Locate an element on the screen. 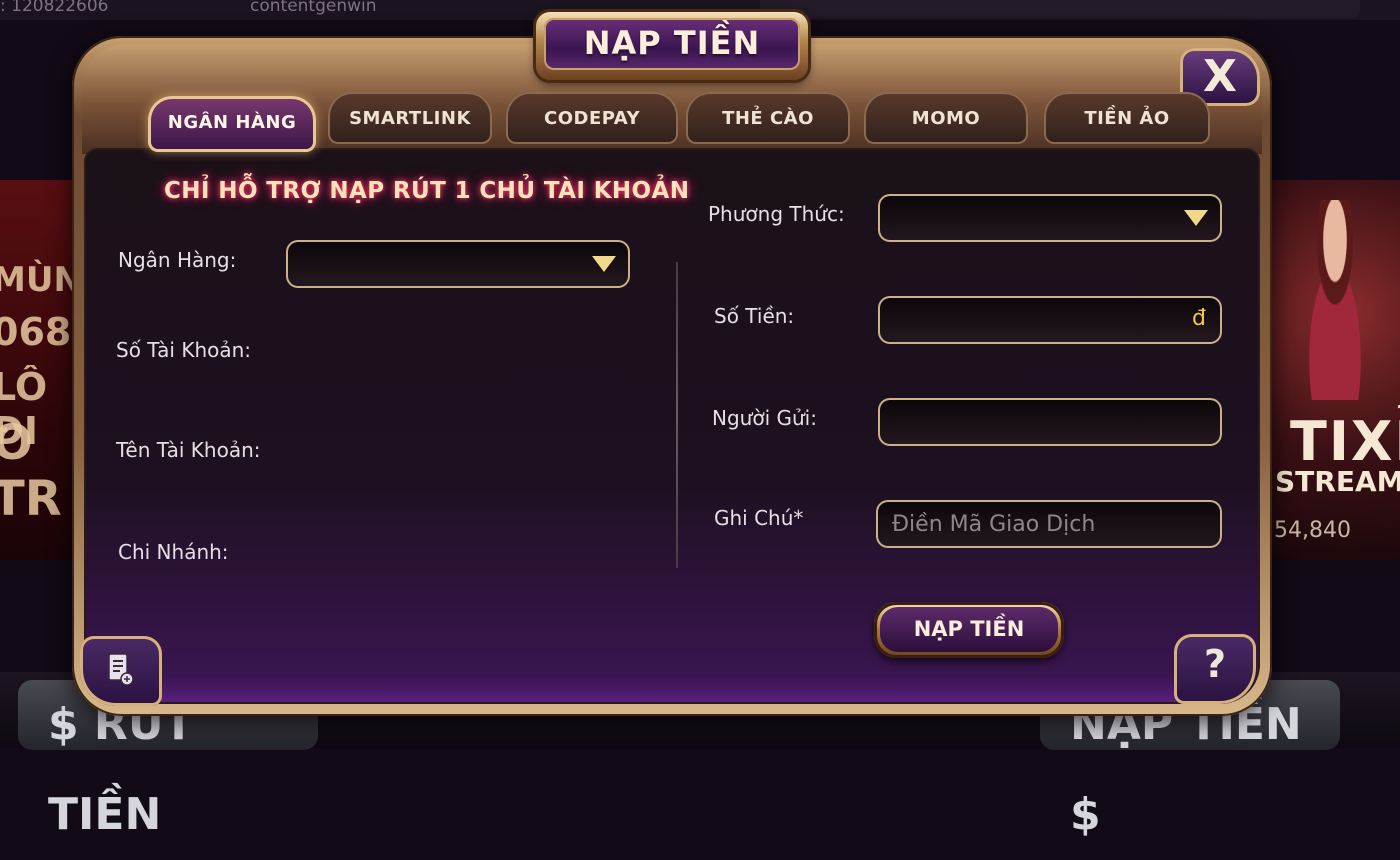  right-promo-banner: TIXỈU STREAM 54,840 is located at coordinates (1335, 370).